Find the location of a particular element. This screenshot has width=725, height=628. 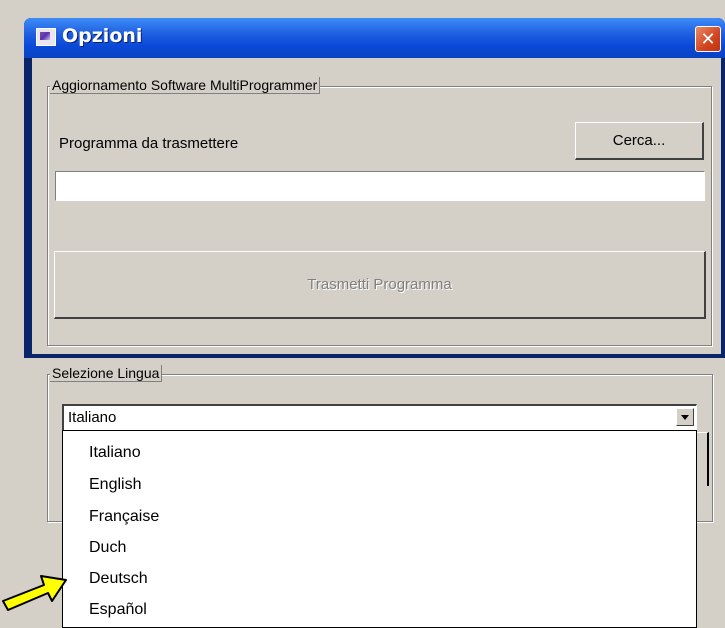

transmit-program-label: Trasmetti Programma is located at coordinates (379, 284).